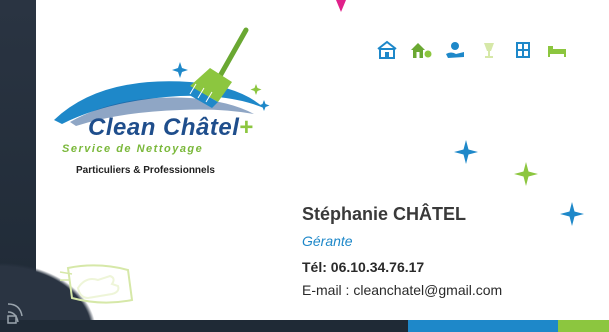  What do you see at coordinates (402, 290) in the screenshot?
I see `contact-email: E-mail : cleanchatel@gmail.com` at bounding box center [402, 290].